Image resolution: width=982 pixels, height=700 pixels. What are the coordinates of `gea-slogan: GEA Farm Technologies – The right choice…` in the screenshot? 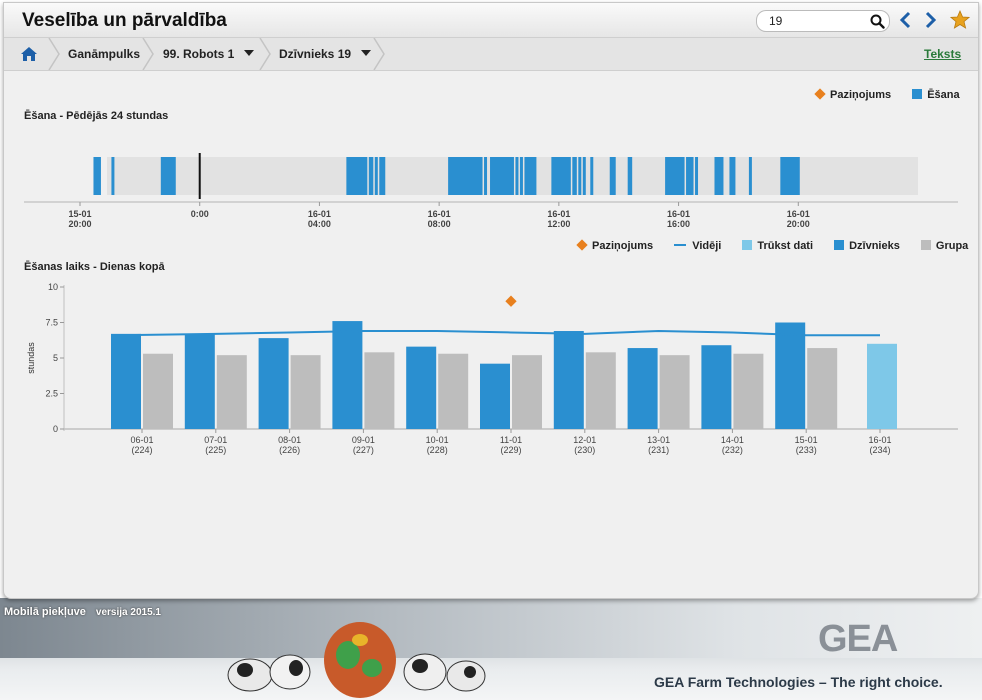 It's located at (798, 682).